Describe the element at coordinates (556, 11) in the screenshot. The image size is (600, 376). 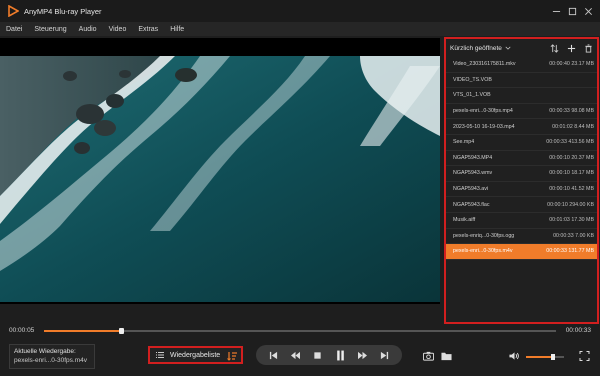
I see `minimize-icon` at that location.